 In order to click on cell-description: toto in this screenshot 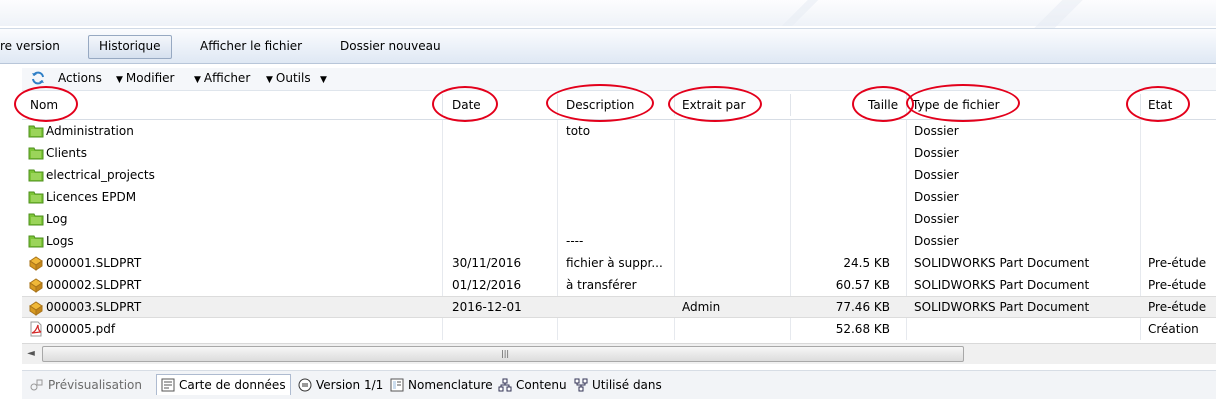, I will do `click(578, 131)`.